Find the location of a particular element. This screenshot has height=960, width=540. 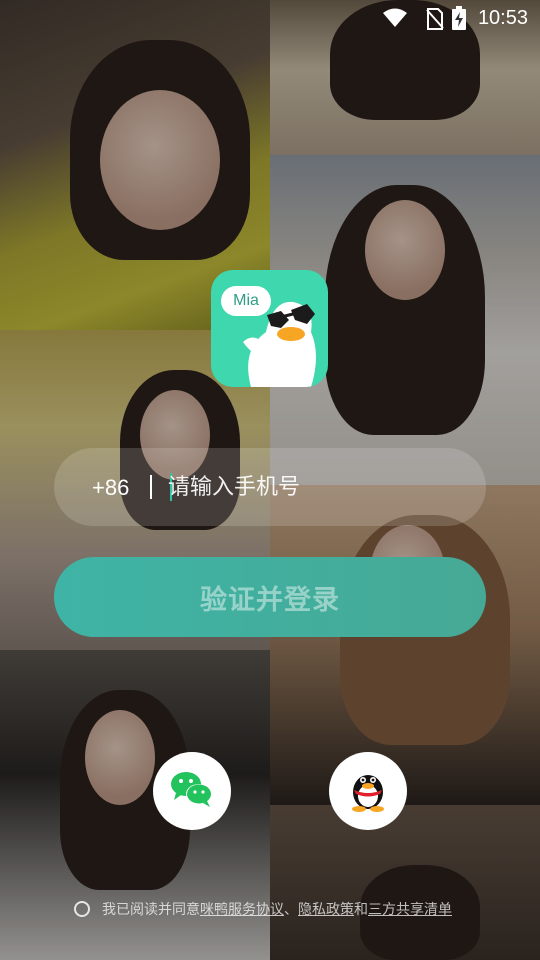

agreement-text: 我已阅读并同意咪鸭服务协议、隐私政策和三方共享清单 is located at coordinates (277, 909).